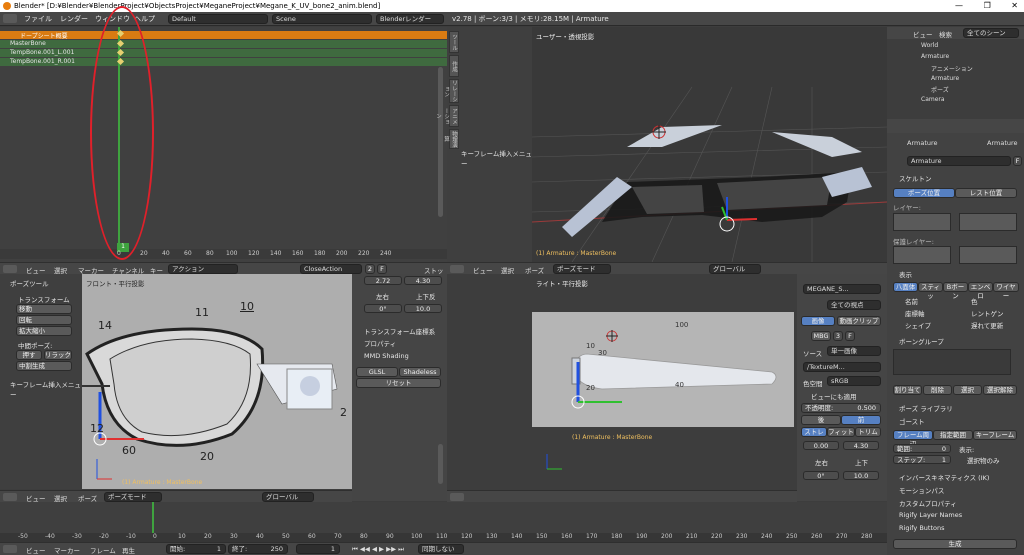 This screenshot has width=1024, height=555. What do you see at coordinates (987, 5) in the screenshot?
I see `maximize-button: ❐` at bounding box center [987, 5].